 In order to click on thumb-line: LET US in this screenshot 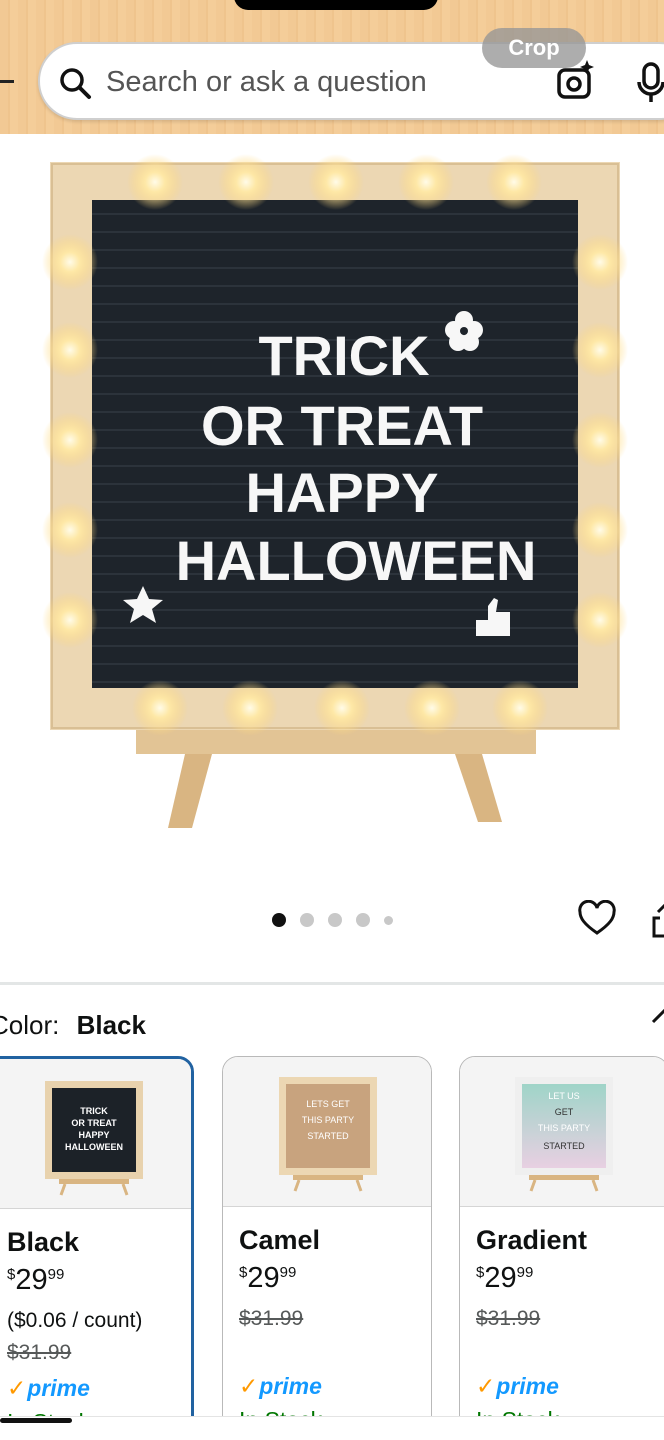, I will do `click(563, 1096)`.